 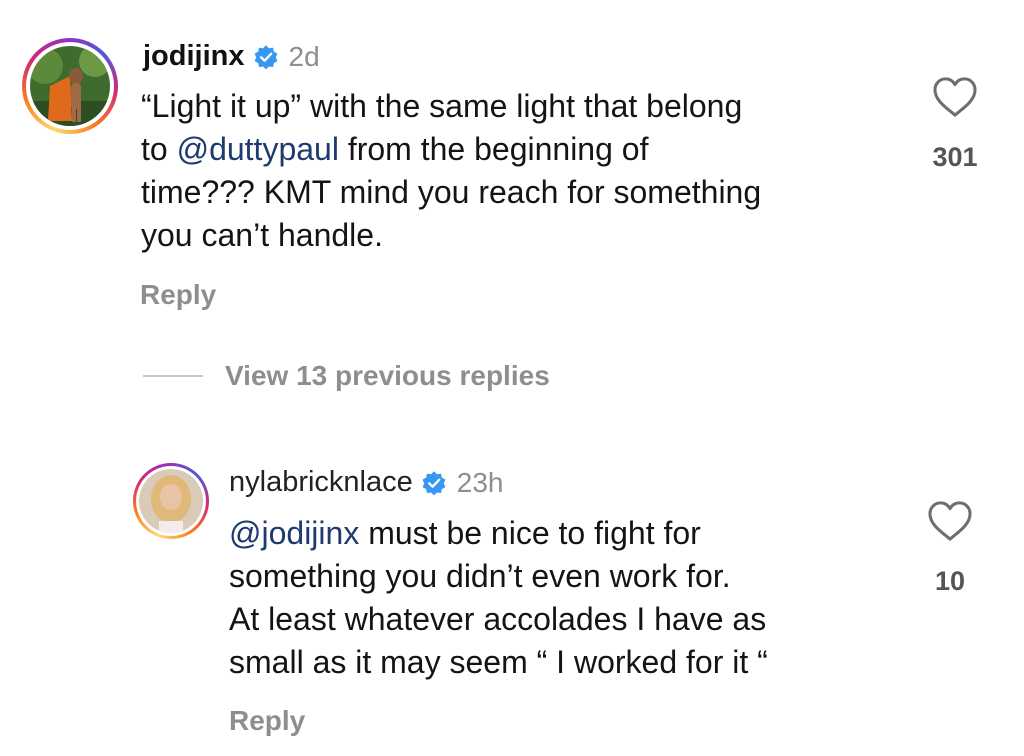 I want to click on comment-line: time??? KMT mind you reach for something, so click(x=451, y=192).